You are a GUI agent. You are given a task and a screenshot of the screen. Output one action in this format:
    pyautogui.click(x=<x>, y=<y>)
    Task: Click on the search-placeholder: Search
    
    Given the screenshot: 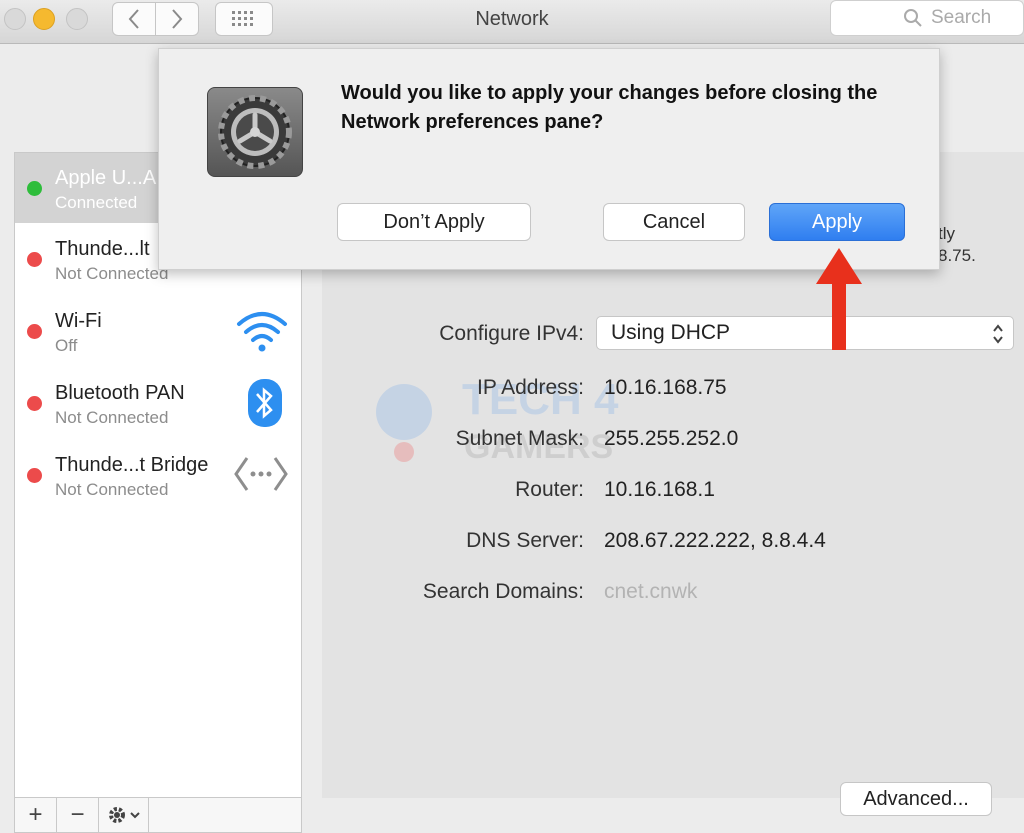 What is the action you would take?
    pyautogui.click(x=961, y=17)
    